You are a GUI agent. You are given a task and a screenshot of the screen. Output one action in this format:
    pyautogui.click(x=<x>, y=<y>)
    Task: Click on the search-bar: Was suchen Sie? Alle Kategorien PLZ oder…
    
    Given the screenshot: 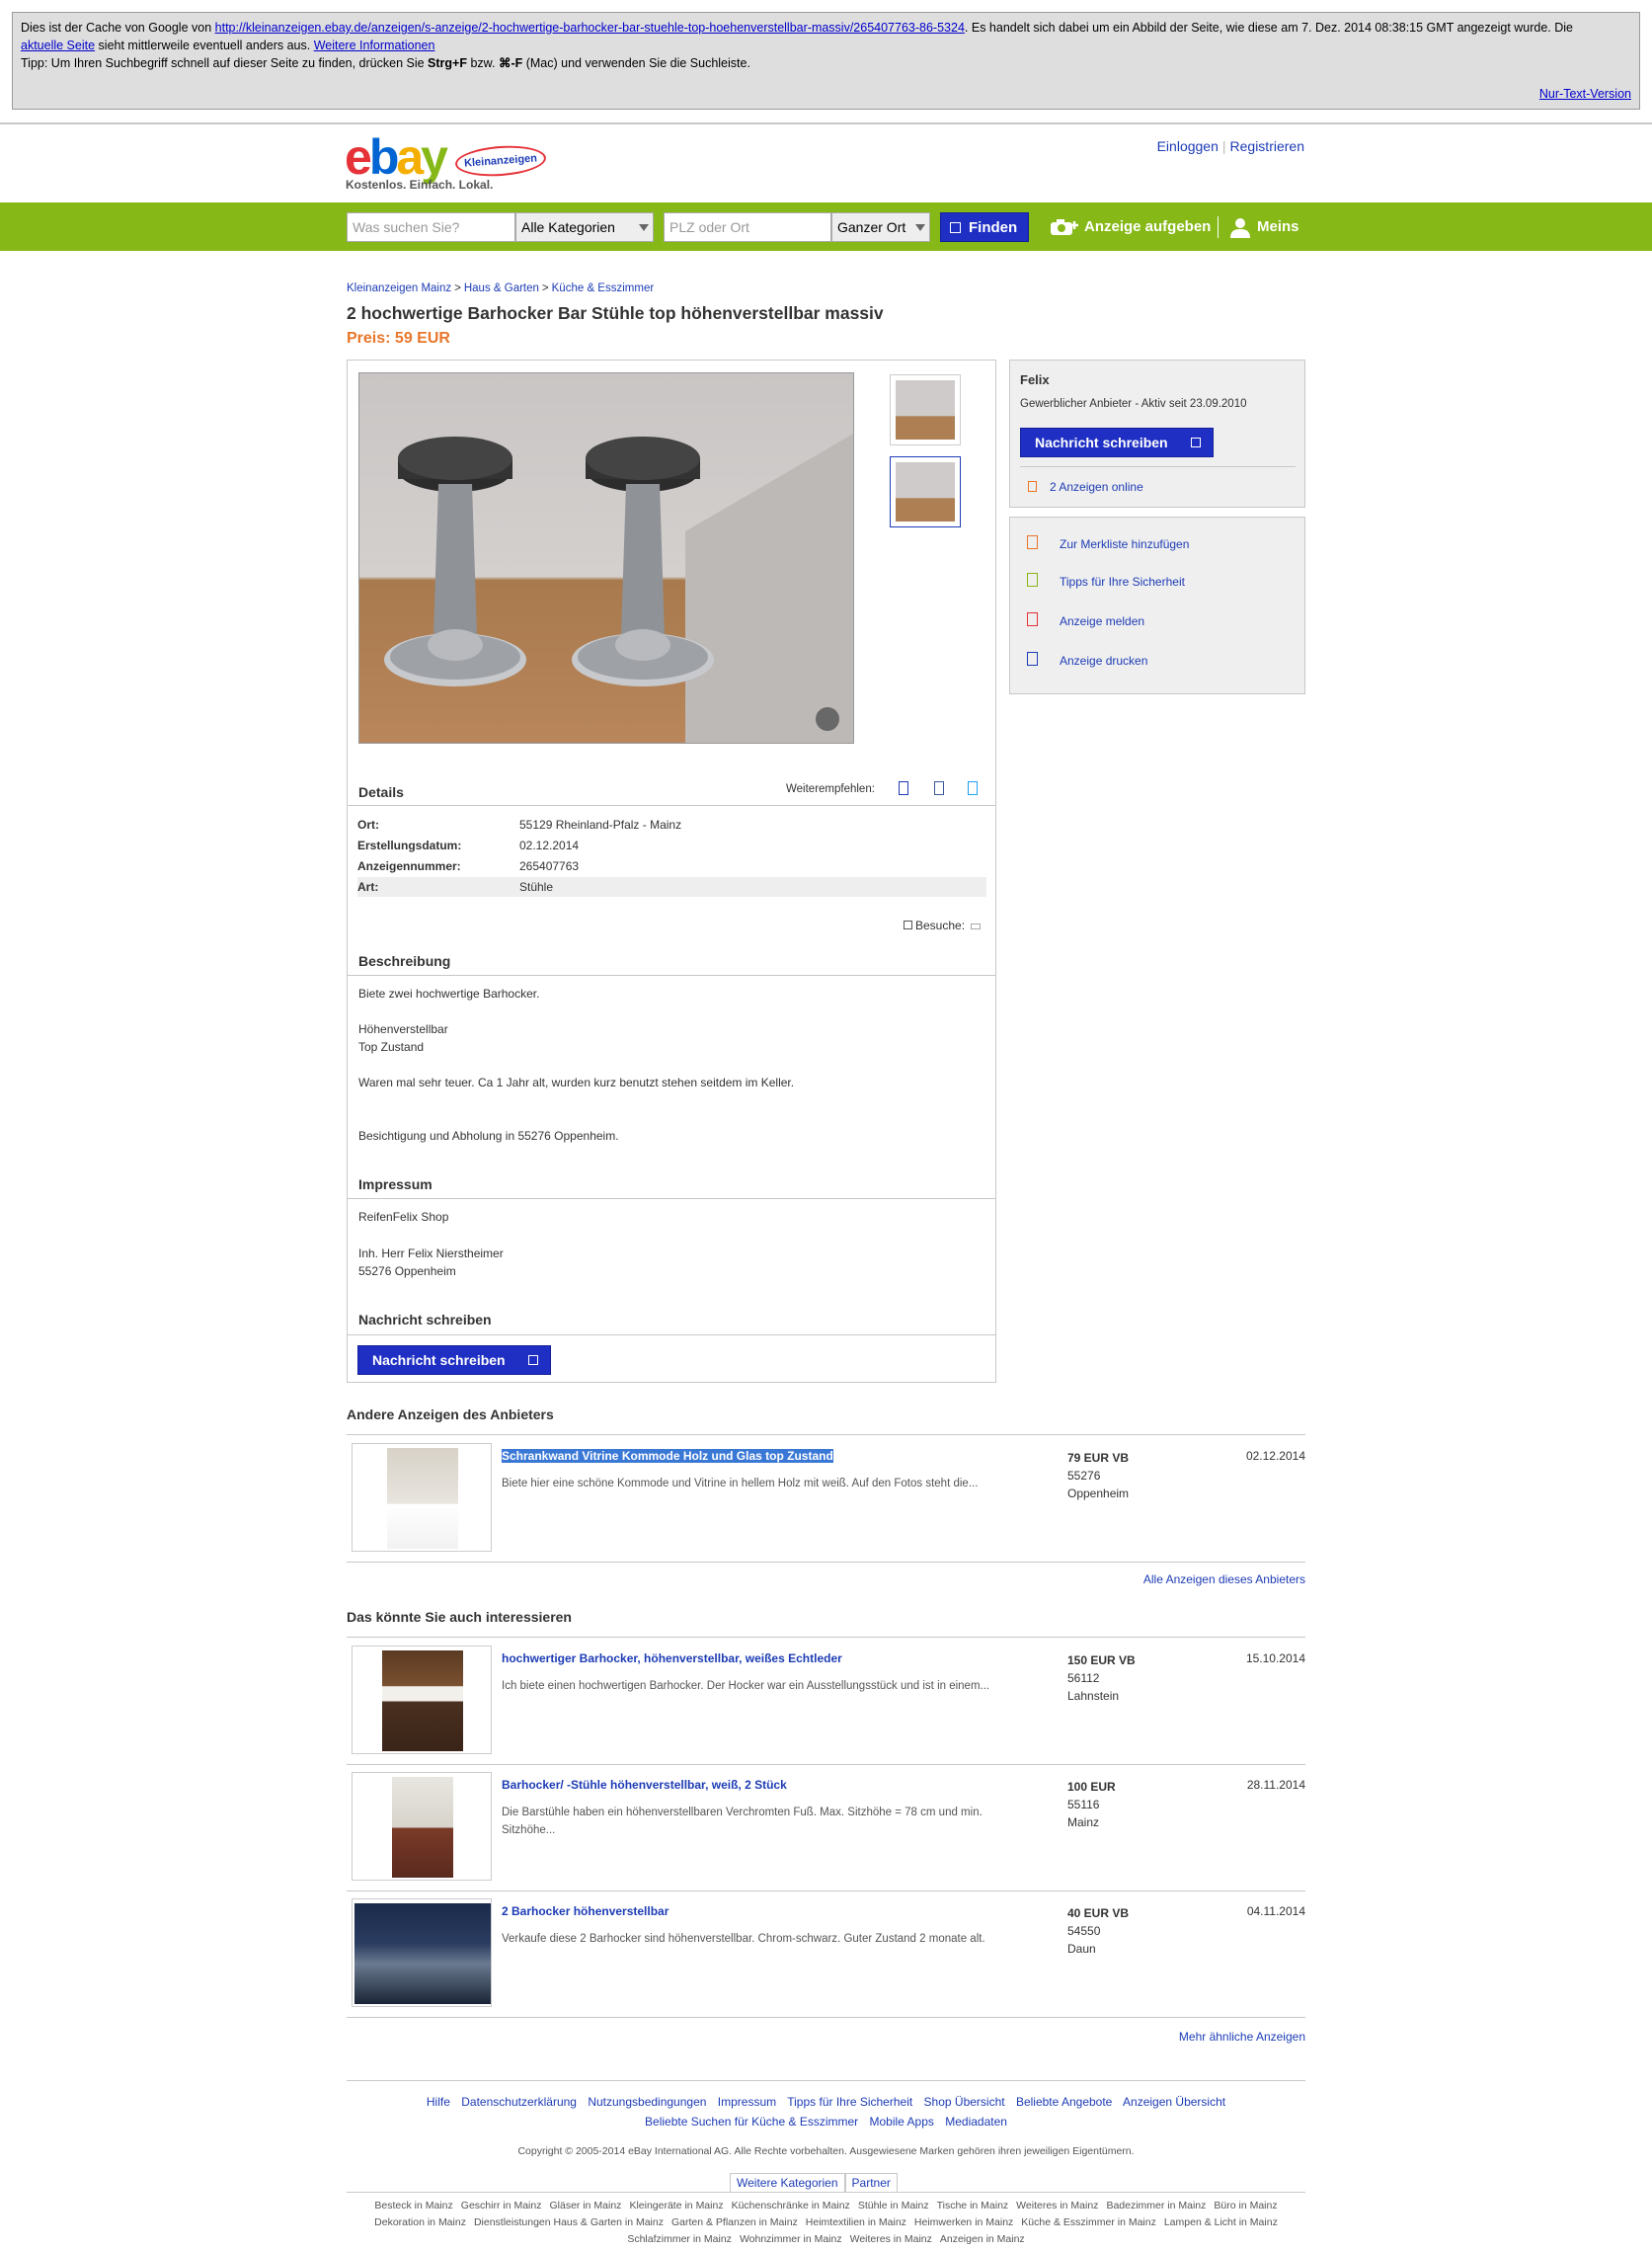 What is the action you would take?
    pyautogui.click(x=826, y=226)
    